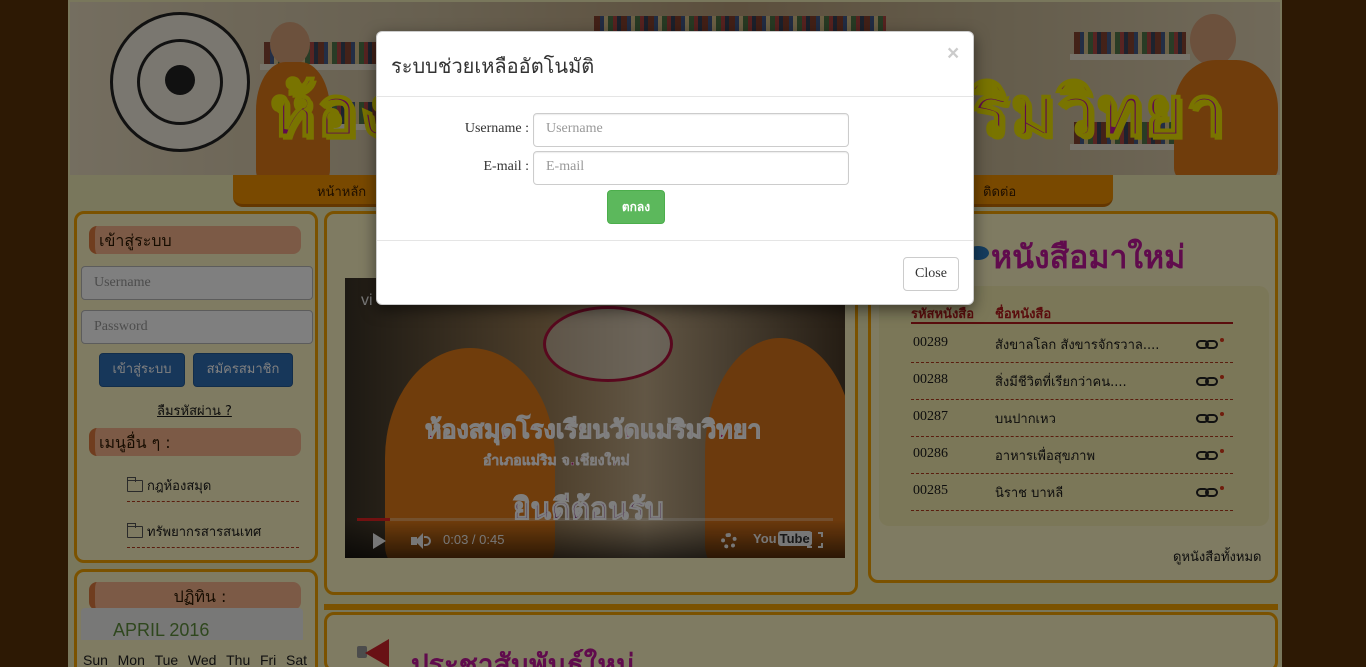  What do you see at coordinates (496, 128) in the screenshot?
I see `username-label: Username :` at bounding box center [496, 128].